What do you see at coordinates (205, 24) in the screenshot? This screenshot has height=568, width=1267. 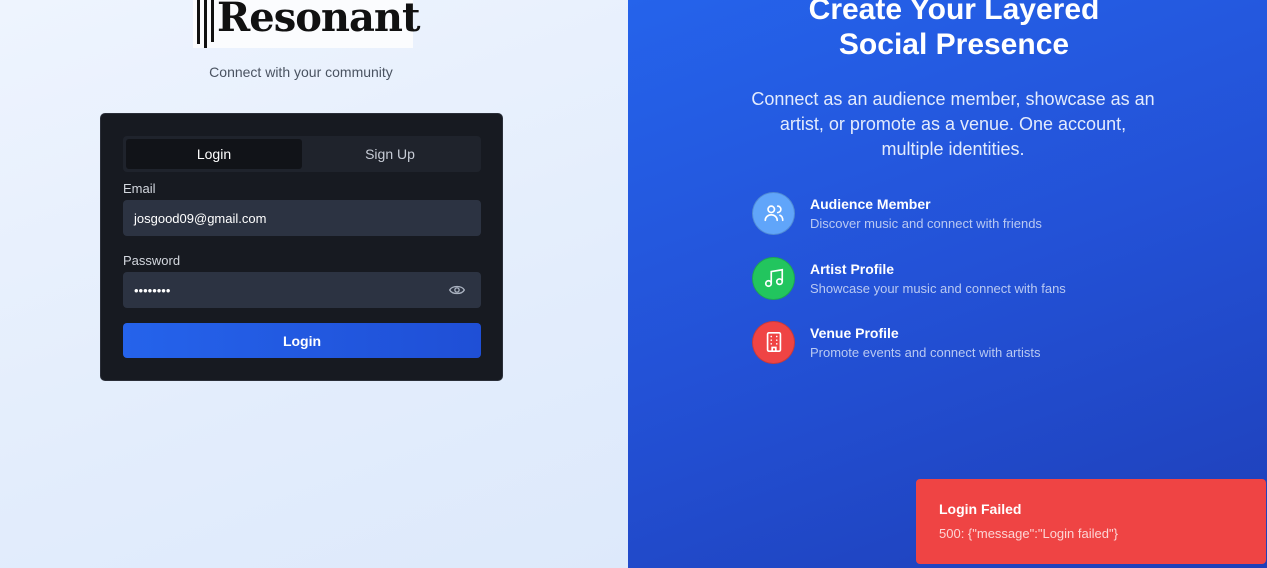 I see `logo-bars-icon` at bounding box center [205, 24].